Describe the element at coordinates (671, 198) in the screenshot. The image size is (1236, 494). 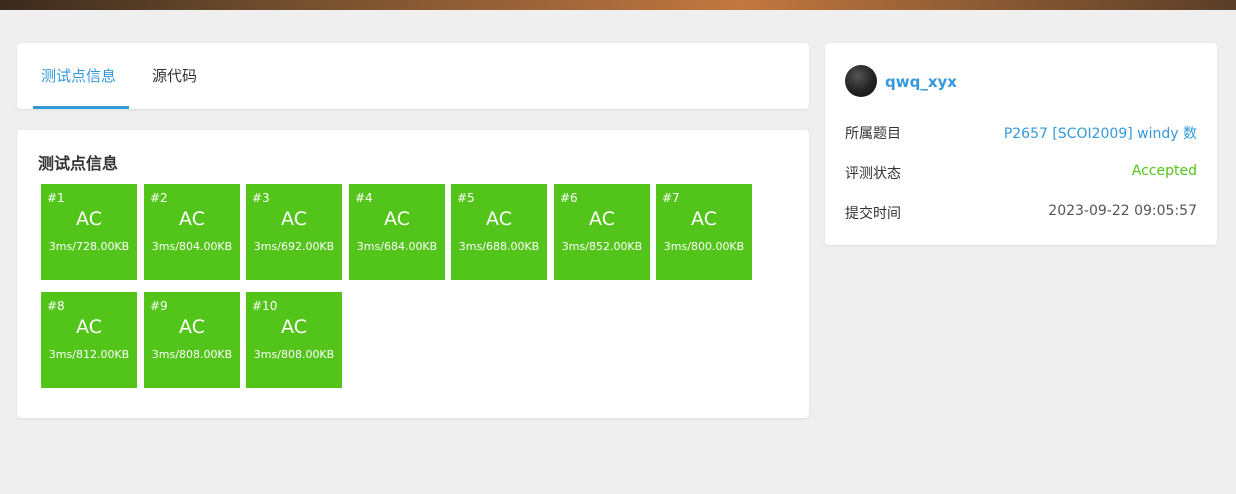
I see `testcase-number: #7` at that location.